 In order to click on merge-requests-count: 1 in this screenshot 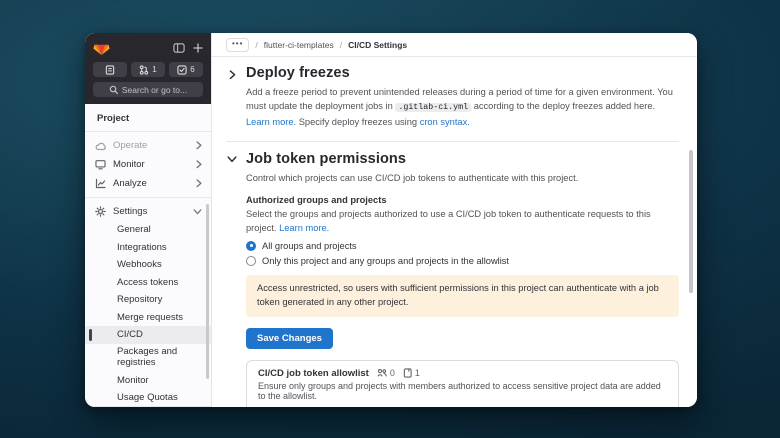, I will do `click(154, 69)`.